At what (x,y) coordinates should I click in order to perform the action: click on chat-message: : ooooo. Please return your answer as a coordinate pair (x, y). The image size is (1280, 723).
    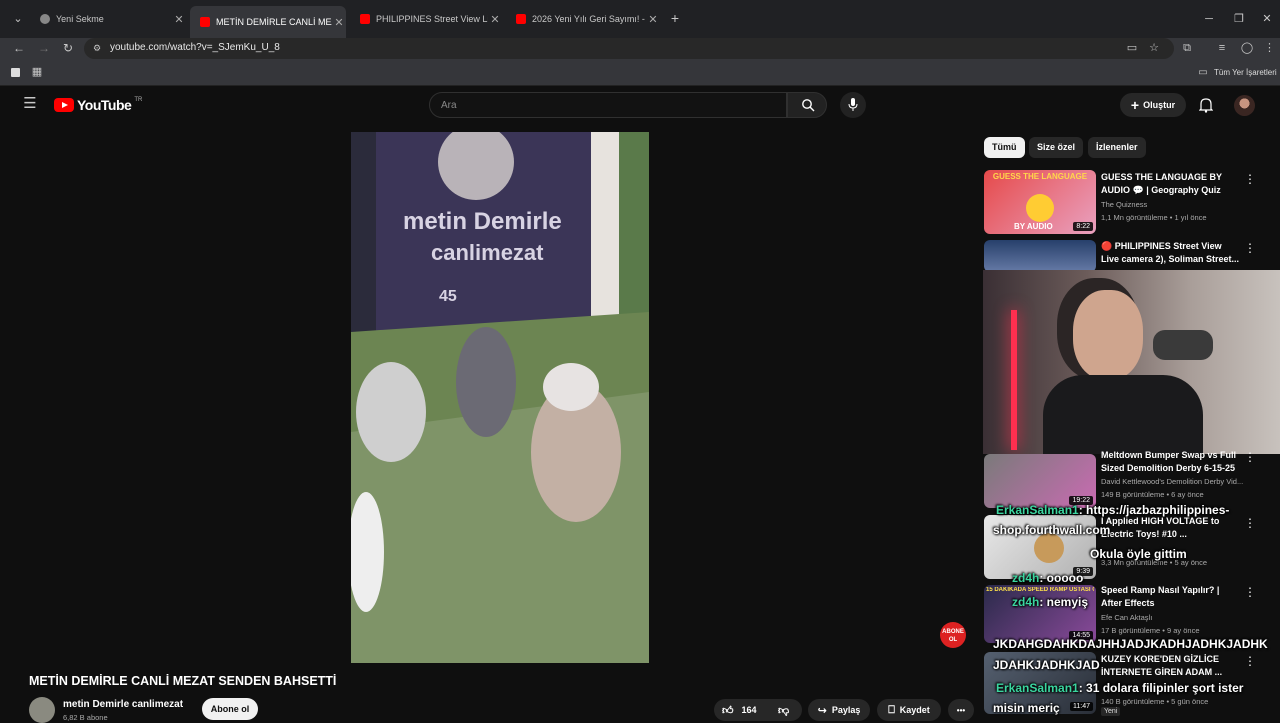
    Looking at the image, I should click on (1061, 578).